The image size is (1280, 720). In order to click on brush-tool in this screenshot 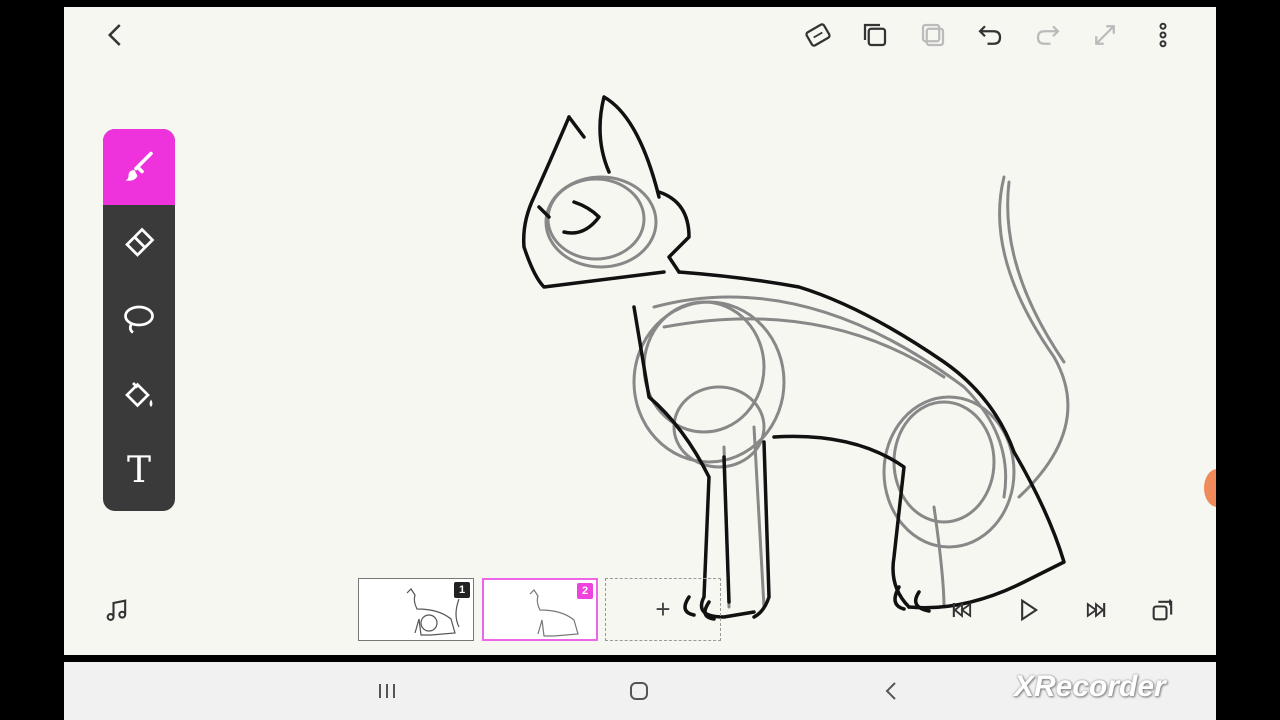, I will do `click(139, 167)`.